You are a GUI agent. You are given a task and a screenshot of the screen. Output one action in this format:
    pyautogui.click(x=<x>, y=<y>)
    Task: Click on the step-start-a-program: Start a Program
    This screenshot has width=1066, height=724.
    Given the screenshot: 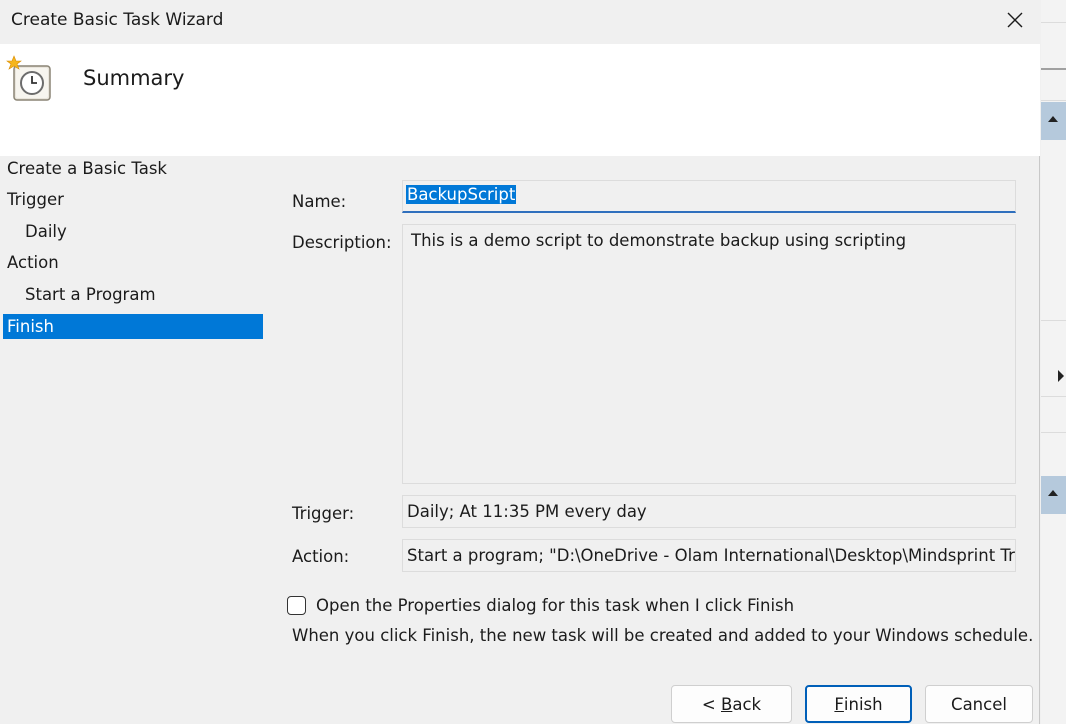 What is the action you would take?
    pyautogui.click(x=90, y=294)
    